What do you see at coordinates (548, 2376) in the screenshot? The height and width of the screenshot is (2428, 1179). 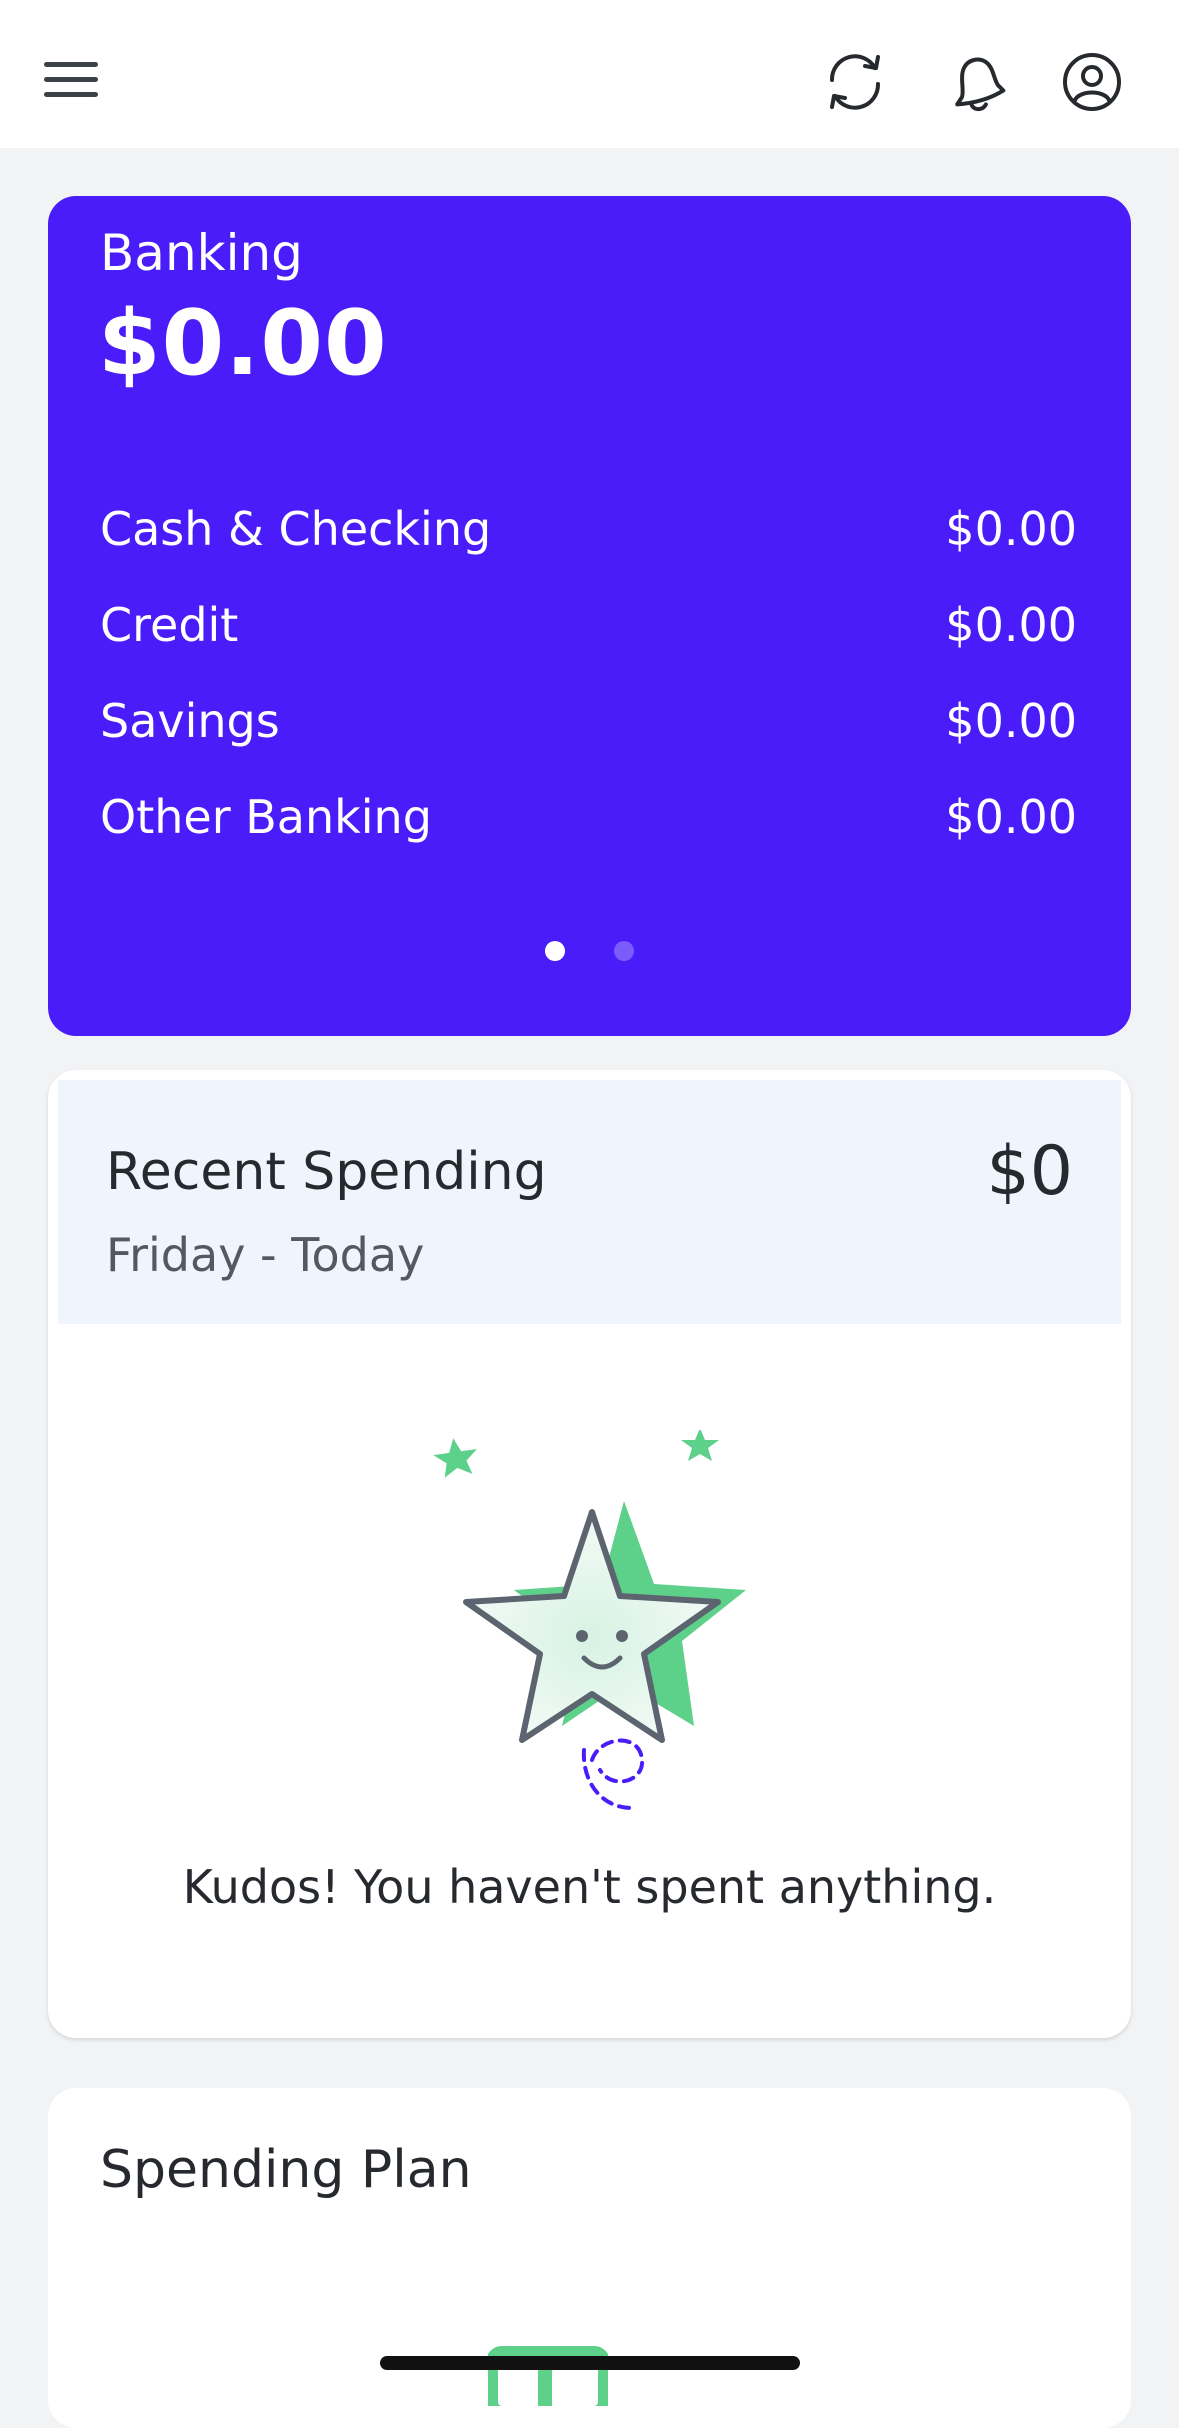 I see `plan-chart-icon` at bounding box center [548, 2376].